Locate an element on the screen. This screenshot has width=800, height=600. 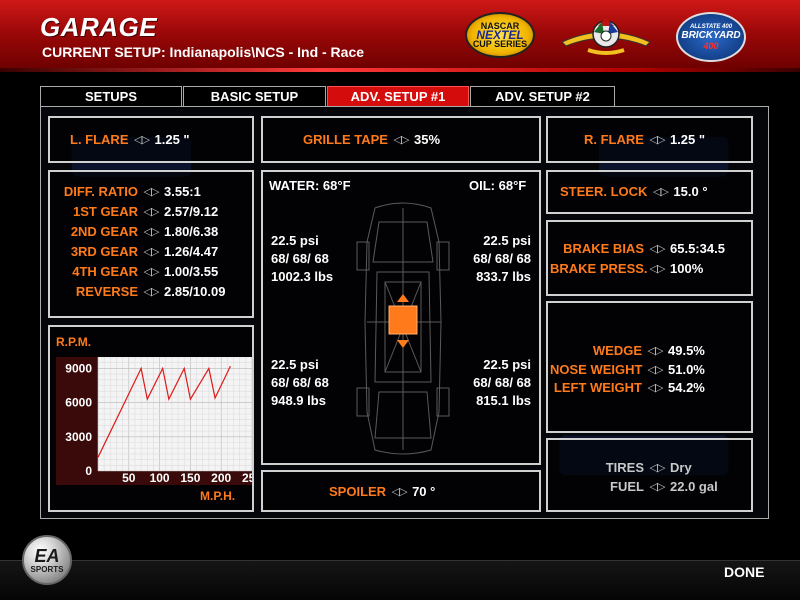
right-flare-setting: R. FLARE ◁▷ 1.25 " is located at coordinates (644, 139).